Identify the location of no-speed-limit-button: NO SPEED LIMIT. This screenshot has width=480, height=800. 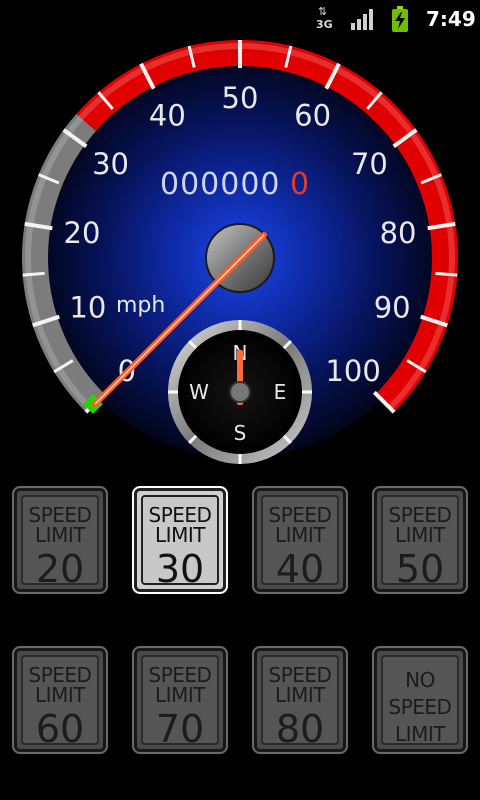
(420, 700).